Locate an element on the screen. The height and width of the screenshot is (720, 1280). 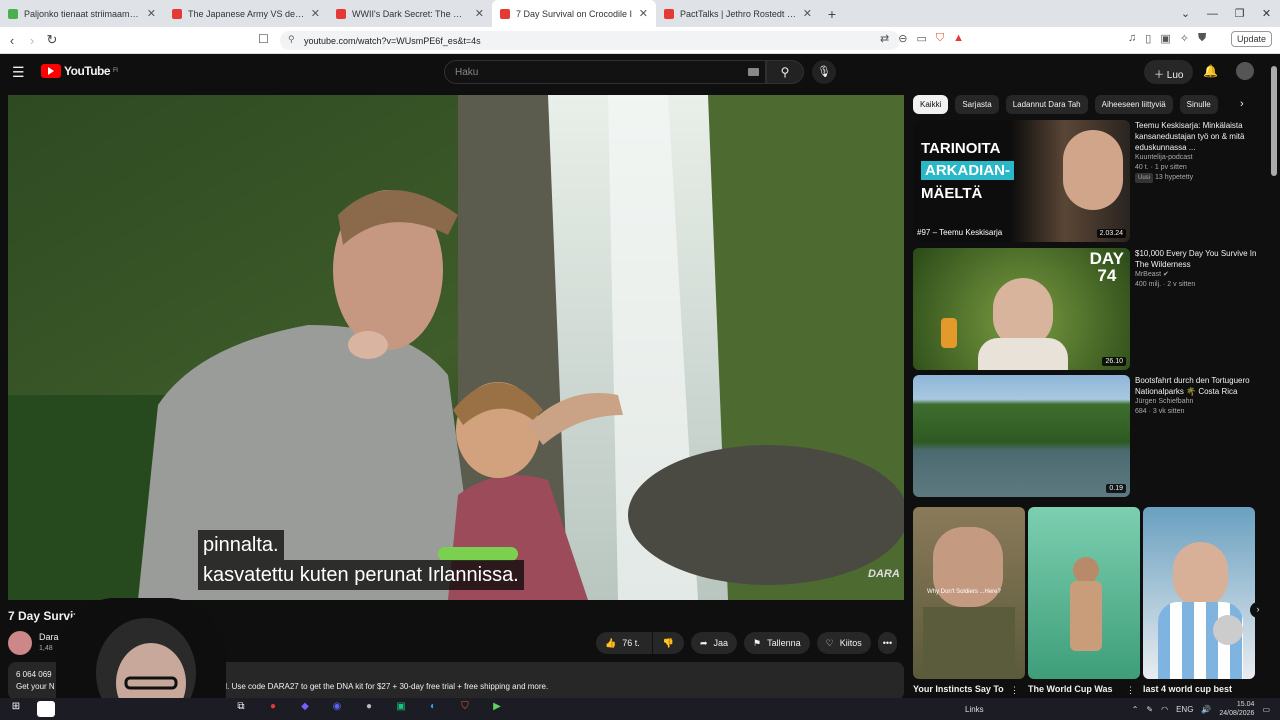
share-button: ➦ Jaa is located at coordinates (714, 643).